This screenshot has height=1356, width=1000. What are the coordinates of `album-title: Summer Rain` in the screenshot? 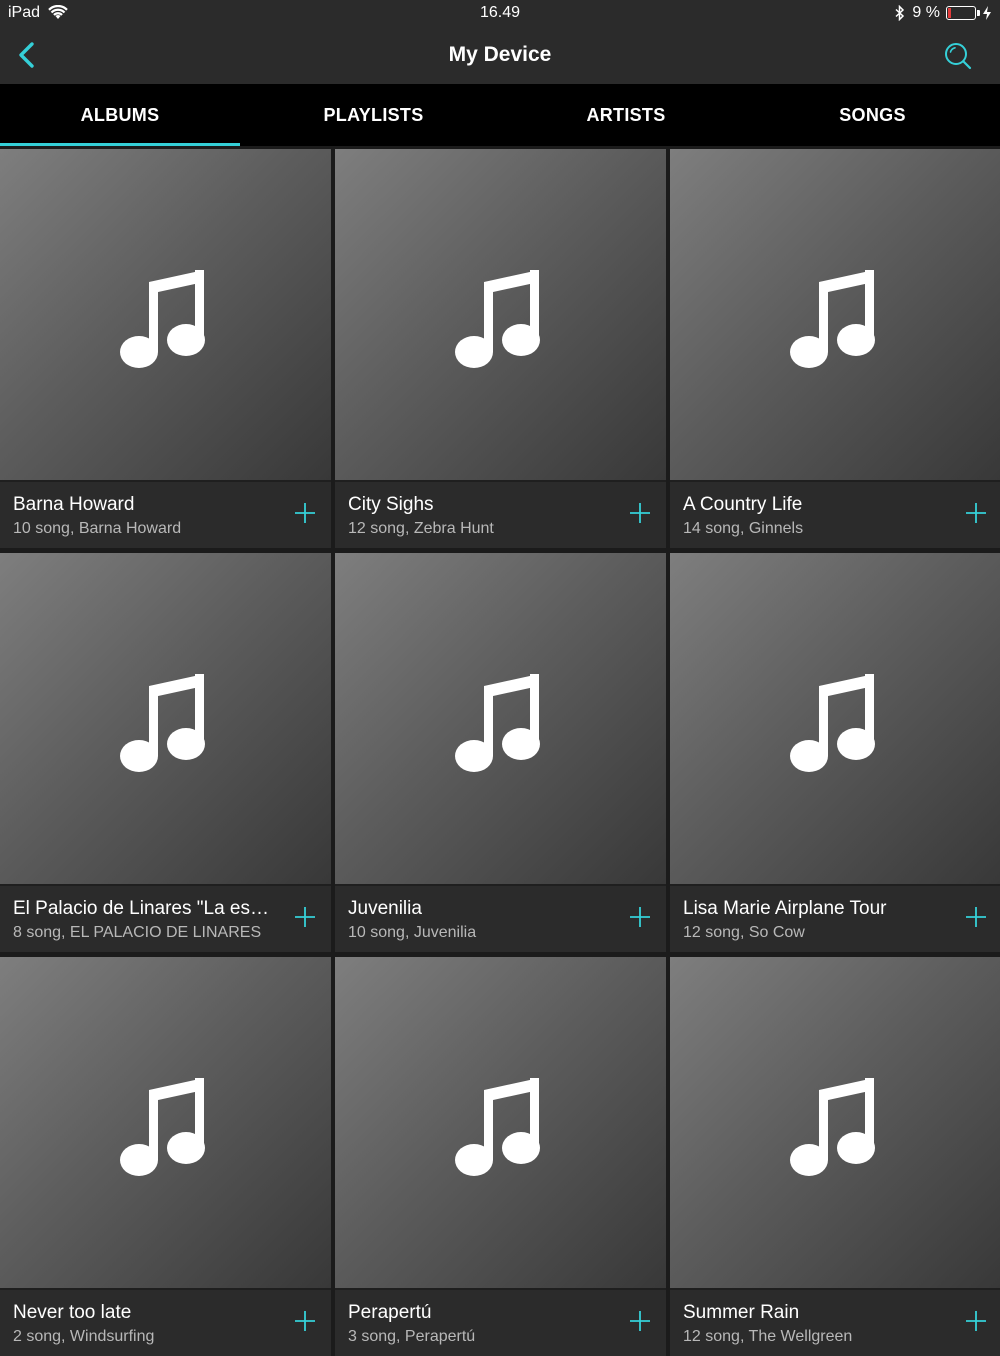 It's located at (741, 1312).